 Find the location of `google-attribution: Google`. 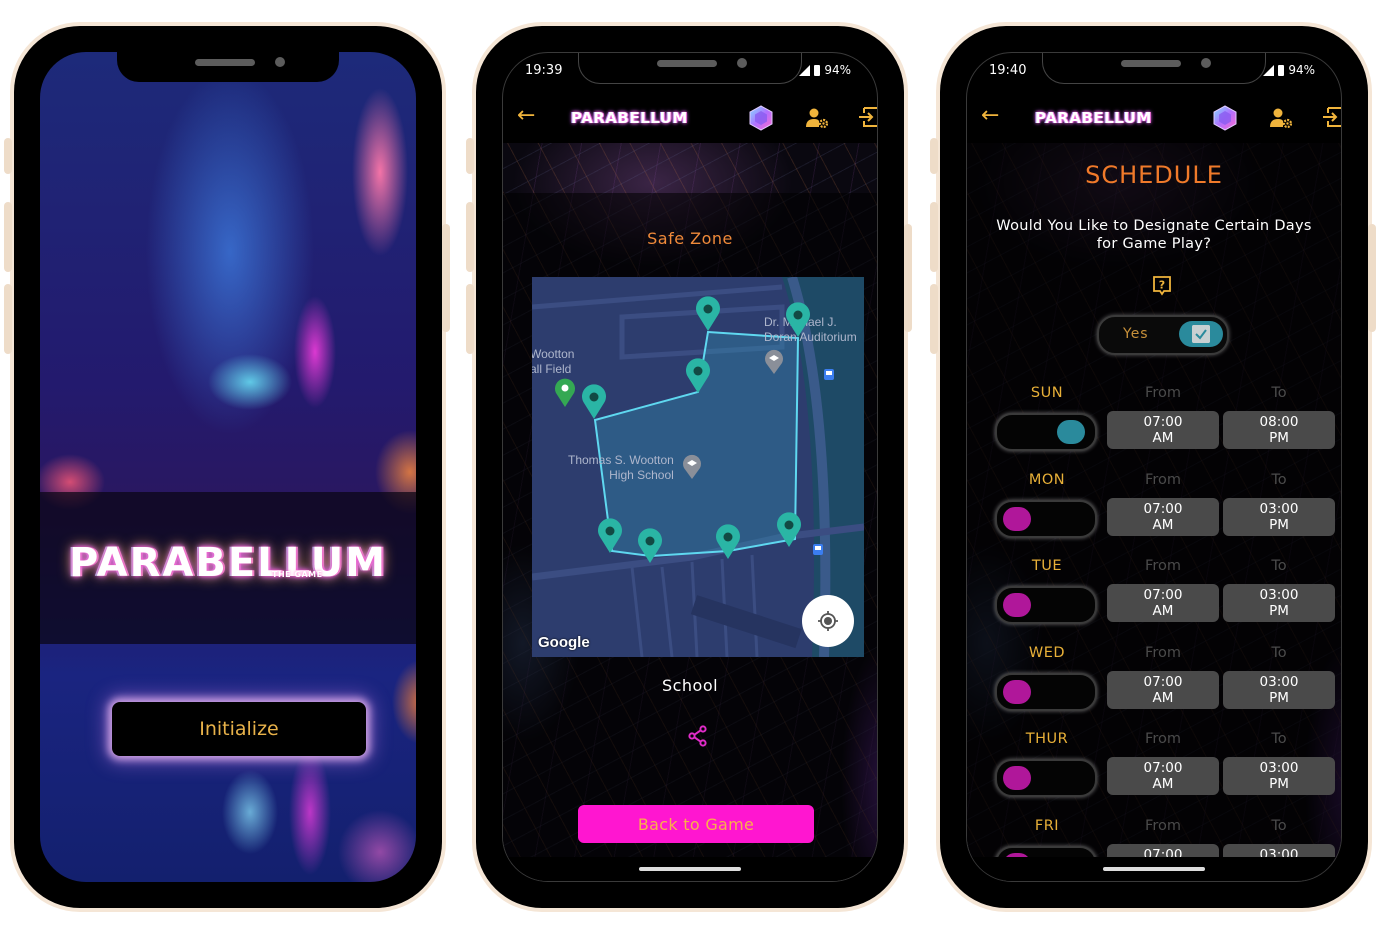

google-attribution: Google is located at coordinates (564, 642).